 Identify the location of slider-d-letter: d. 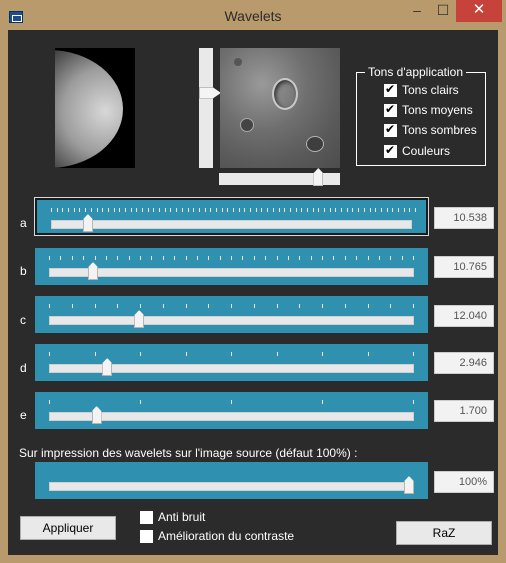
(23, 368).